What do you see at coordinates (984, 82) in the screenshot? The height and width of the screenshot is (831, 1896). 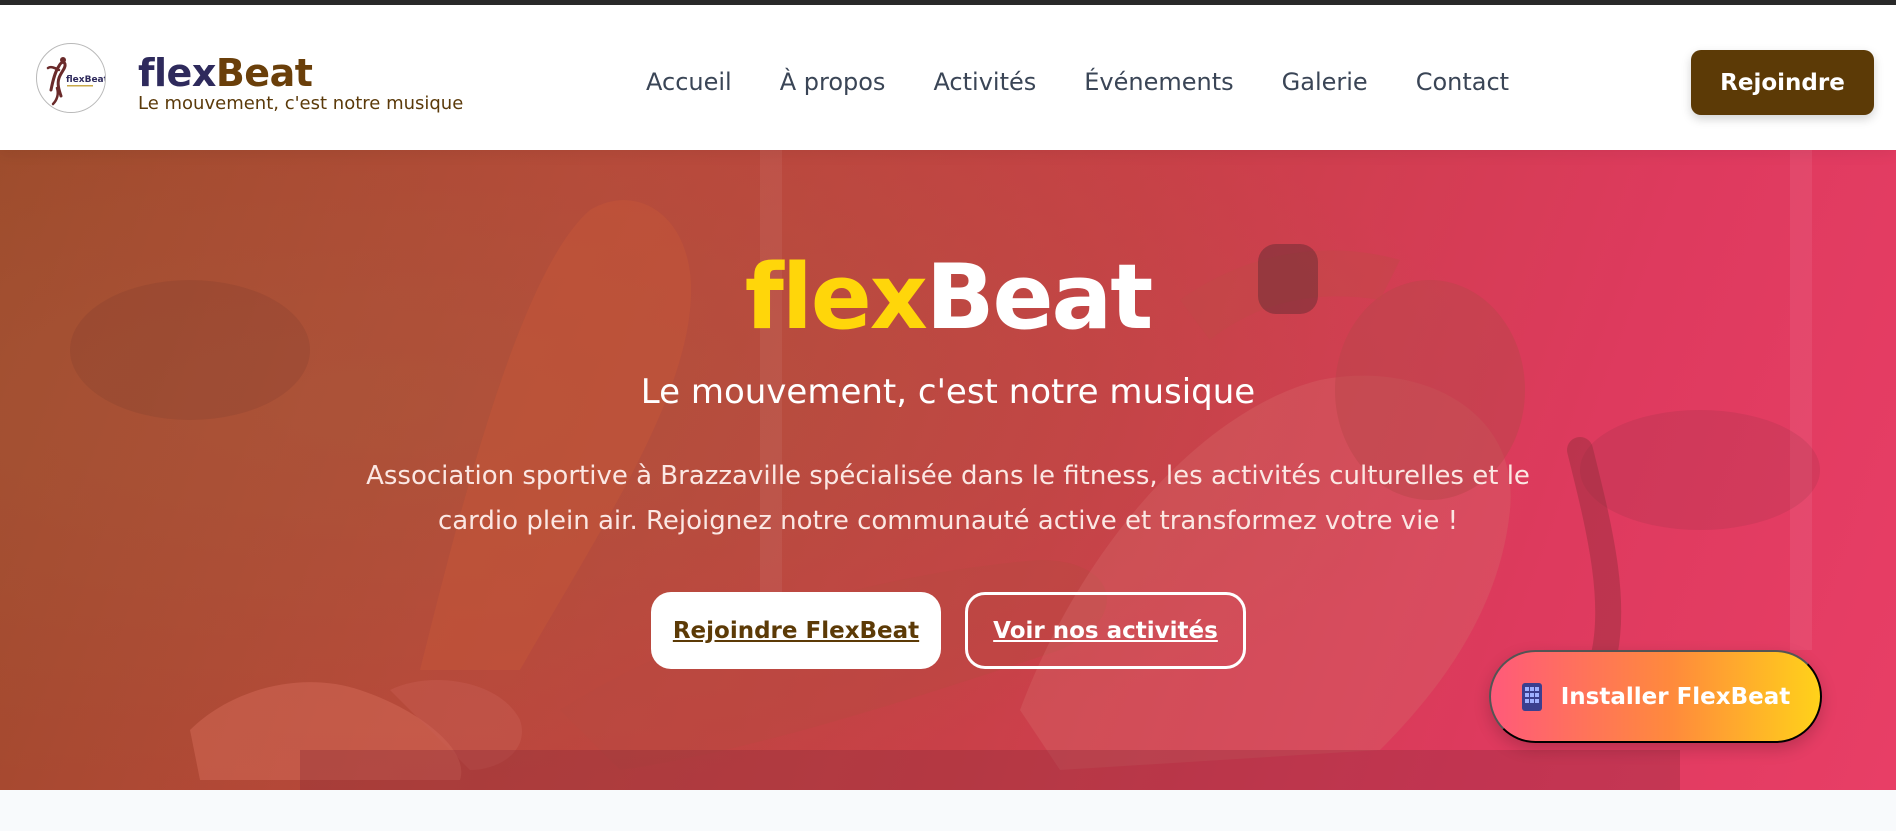 I see `nav-item-activites: Activités` at bounding box center [984, 82].